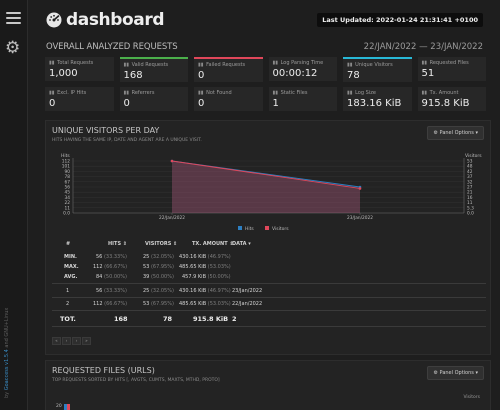 The height and width of the screenshot is (410, 500). Describe the element at coordinates (158, 277) in the screenshot. I see `visitors-cell: 39 (50.00%)` at that location.